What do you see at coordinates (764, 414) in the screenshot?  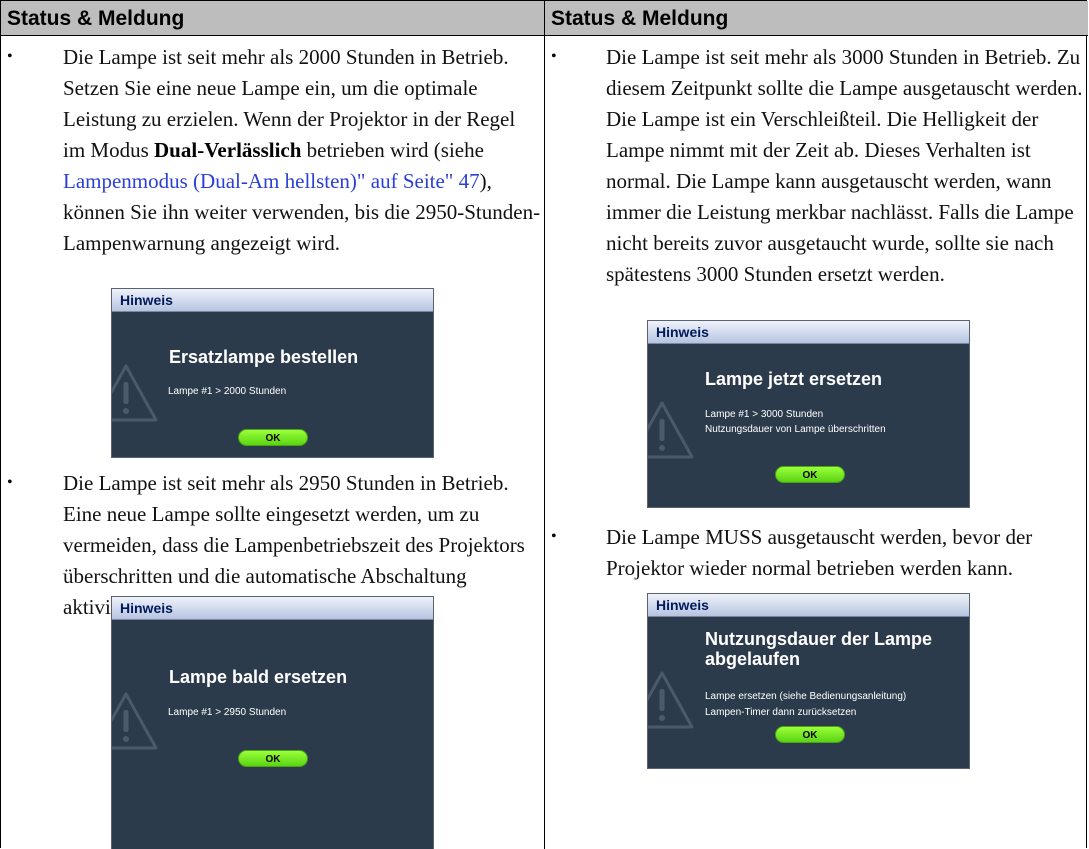 I see `dialog-message: Lampe #1 > 3000 Stunden` at bounding box center [764, 414].